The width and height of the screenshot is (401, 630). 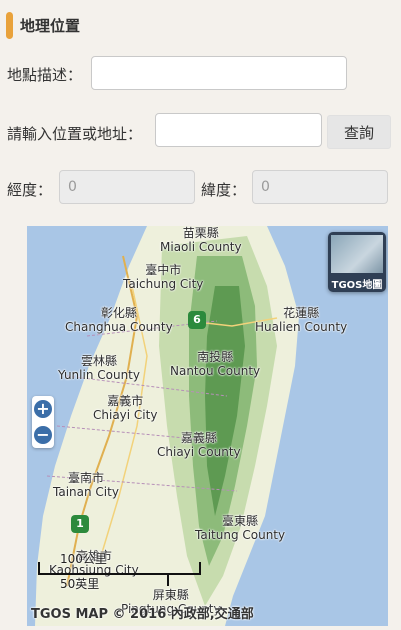 What do you see at coordinates (30, 190) in the screenshot?
I see `longitude-label: 經度：` at bounding box center [30, 190].